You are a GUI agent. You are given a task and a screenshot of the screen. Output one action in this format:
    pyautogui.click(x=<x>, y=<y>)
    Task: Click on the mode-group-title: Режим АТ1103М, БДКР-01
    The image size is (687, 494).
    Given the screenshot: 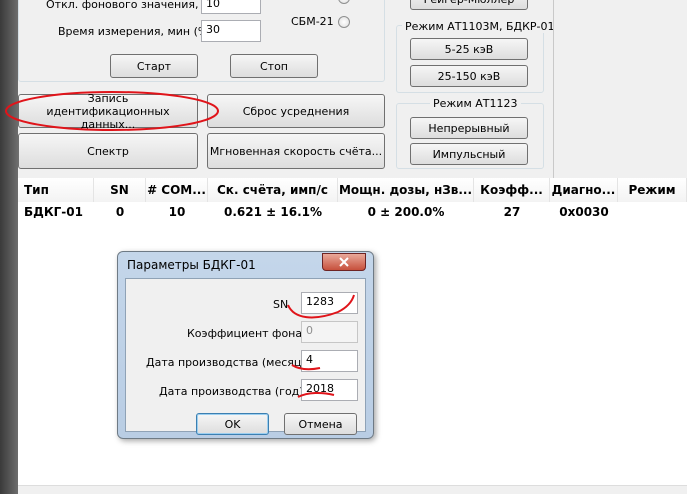 What is the action you would take?
    pyautogui.click(x=480, y=26)
    